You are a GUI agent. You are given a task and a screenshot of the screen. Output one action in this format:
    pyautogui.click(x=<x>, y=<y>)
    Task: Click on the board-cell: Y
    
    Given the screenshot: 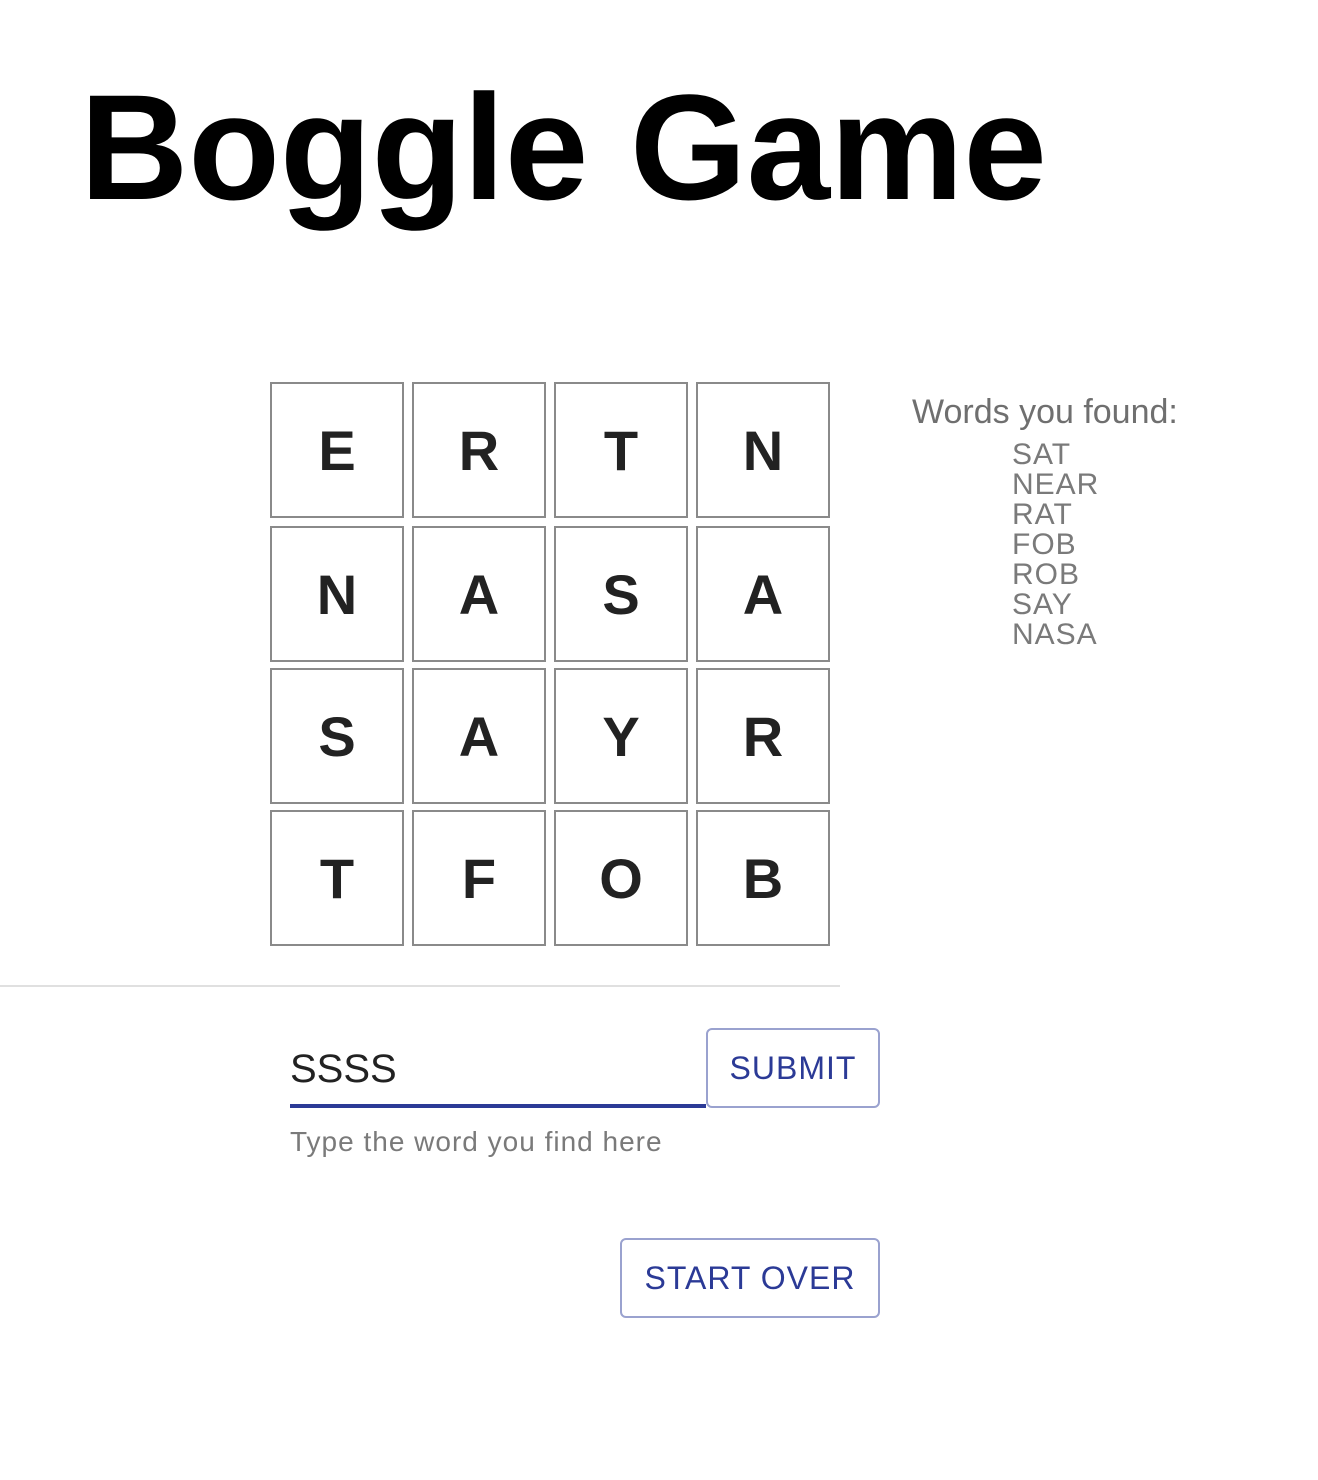 What is the action you would take?
    pyautogui.click(x=621, y=736)
    